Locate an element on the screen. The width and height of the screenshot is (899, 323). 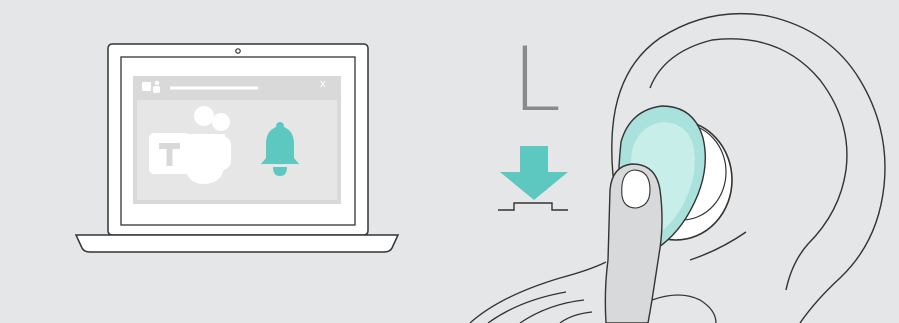
press-down-arrow-icon is located at coordinates (534, 173).